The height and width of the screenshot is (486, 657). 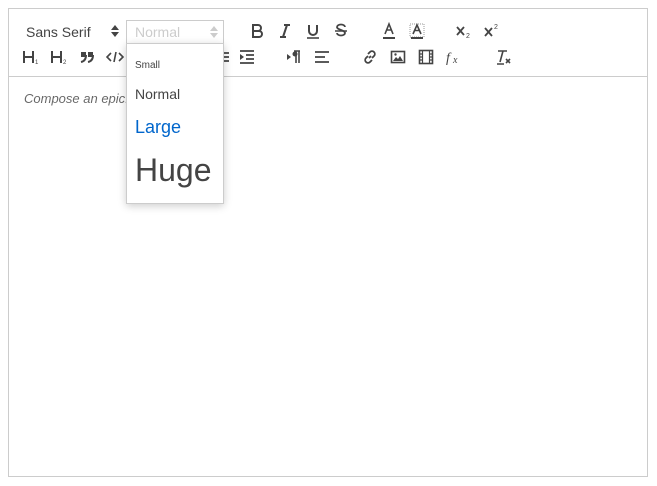 I want to click on formula-button: f x, so click(x=454, y=57).